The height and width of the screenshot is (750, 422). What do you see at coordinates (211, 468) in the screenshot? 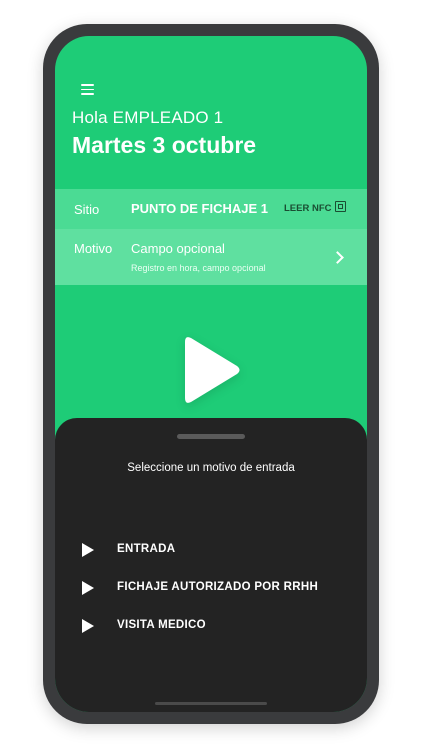
I see `sheet-title: Seleccione un motivo de entrada` at bounding box center [211, 468].